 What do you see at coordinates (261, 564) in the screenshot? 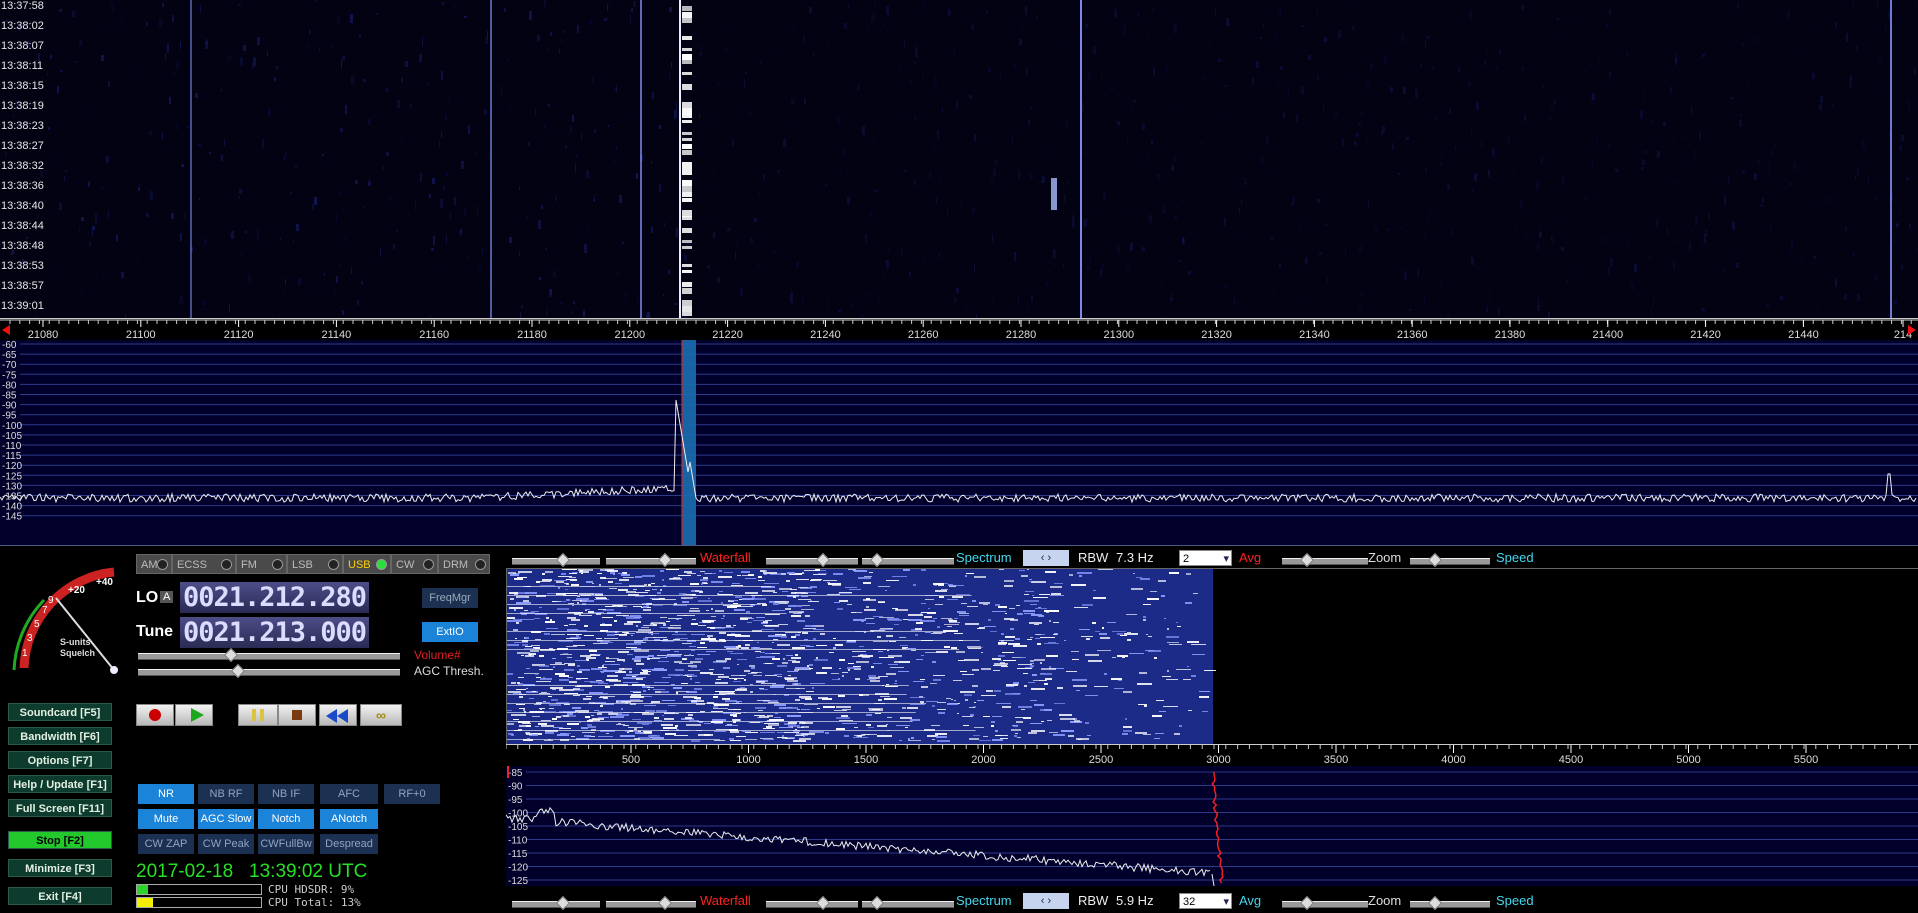
I see `mode-button-fm: FM` at bounding box center [261, 564].